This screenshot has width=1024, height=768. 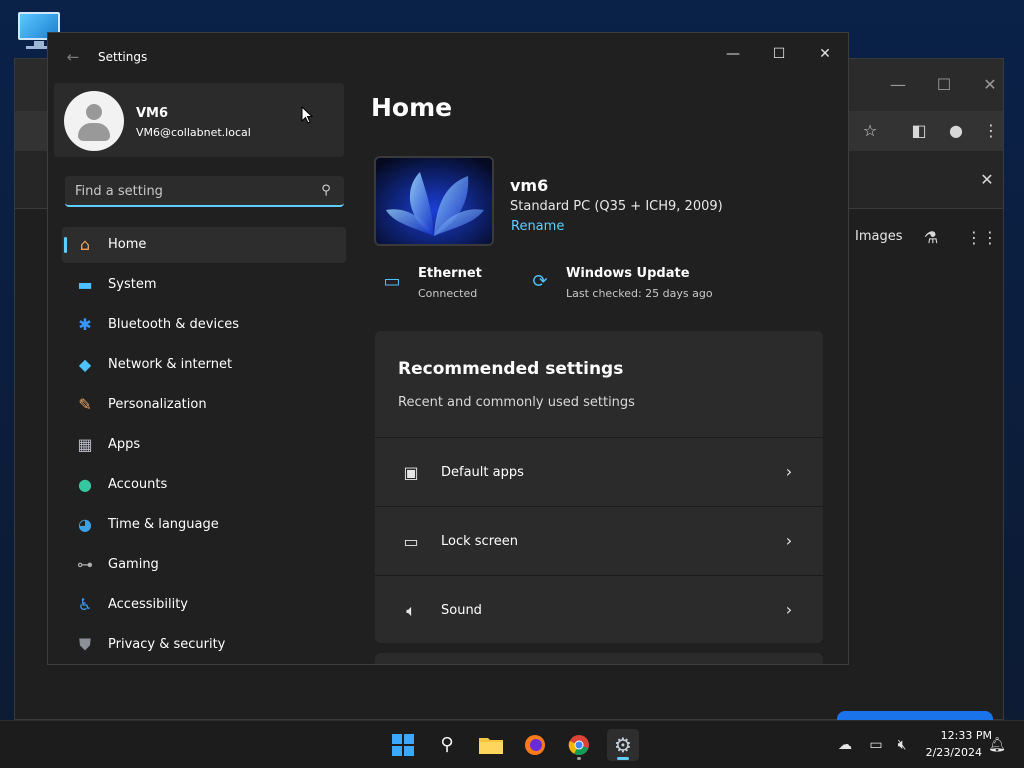 I want to click on sidebar-item-gaming: ⊶ Gaming, so click(x=204, y=565).